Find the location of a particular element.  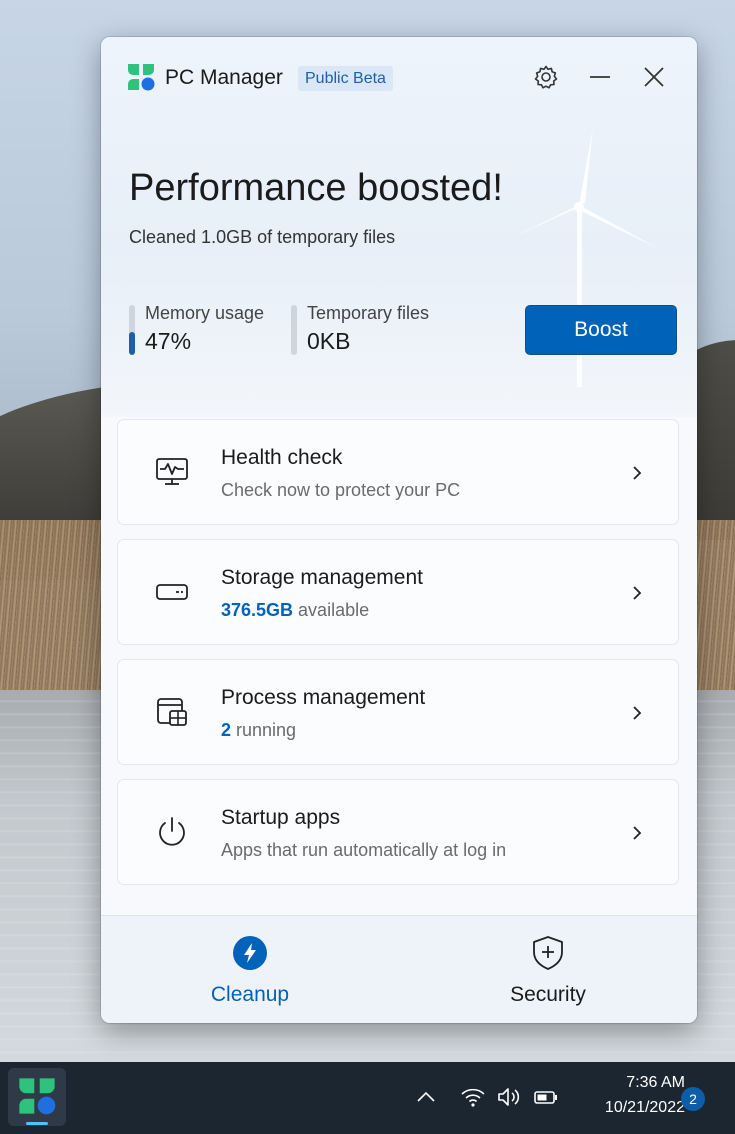

close-button is located at coordinates (654, 77).